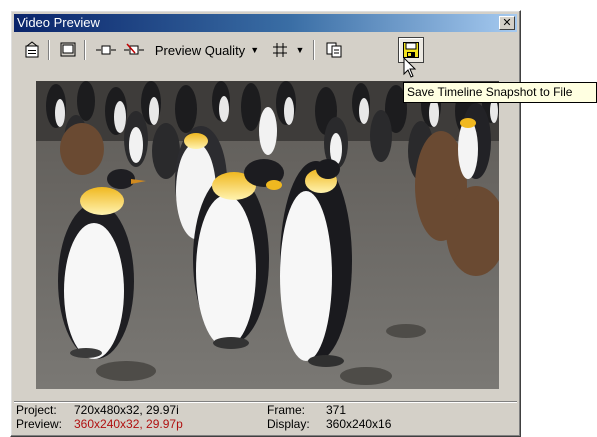 The width and height of the screenshot is (597, 437). What do you see at coordinates (336, 410) in the screenshot?
I see `frame-value: 371` at bounding box center [336, 410].